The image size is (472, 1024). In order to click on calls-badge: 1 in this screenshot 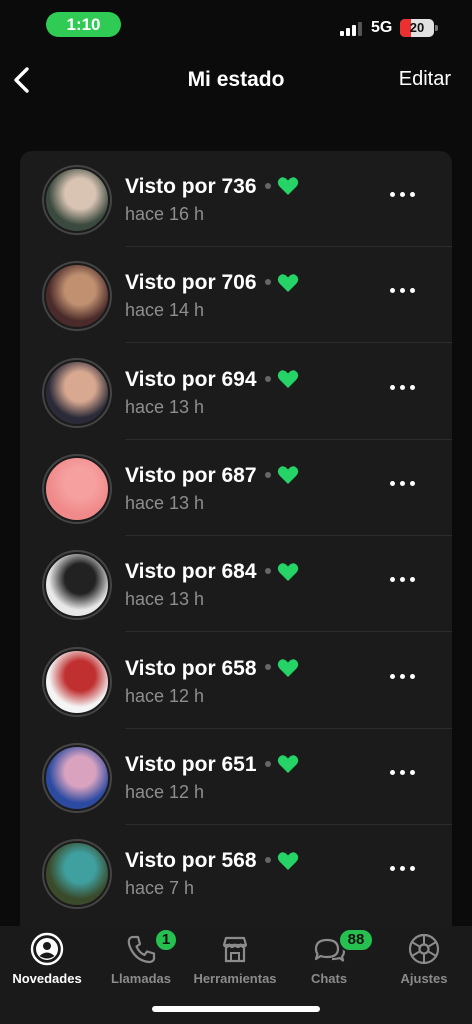, I will do `click(166, 940)`.